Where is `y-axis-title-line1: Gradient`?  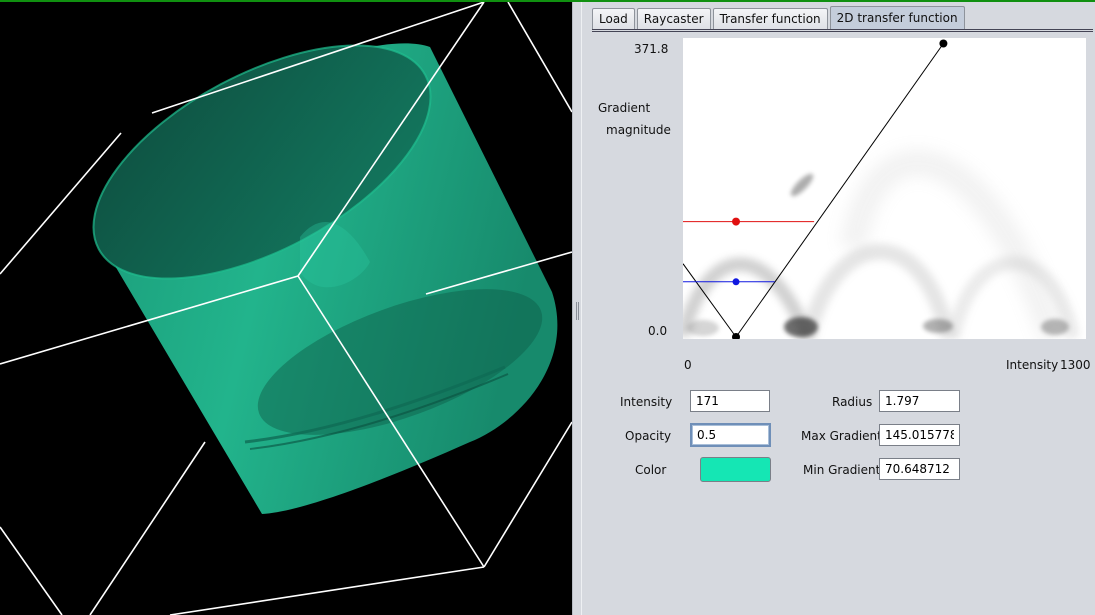 y-axis-title-line1: Gradient is located at coordinates (624, 108).